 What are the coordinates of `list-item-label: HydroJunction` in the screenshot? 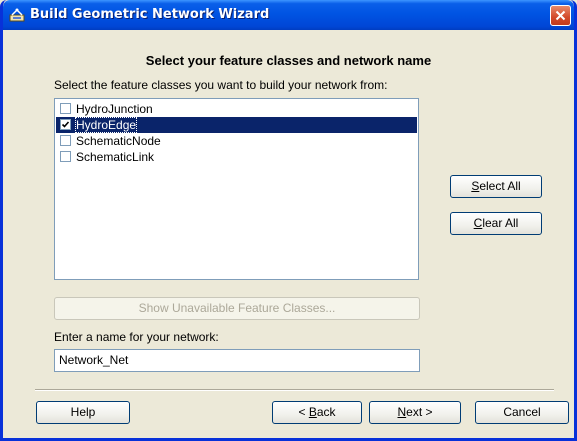 It's located at (114, 109).